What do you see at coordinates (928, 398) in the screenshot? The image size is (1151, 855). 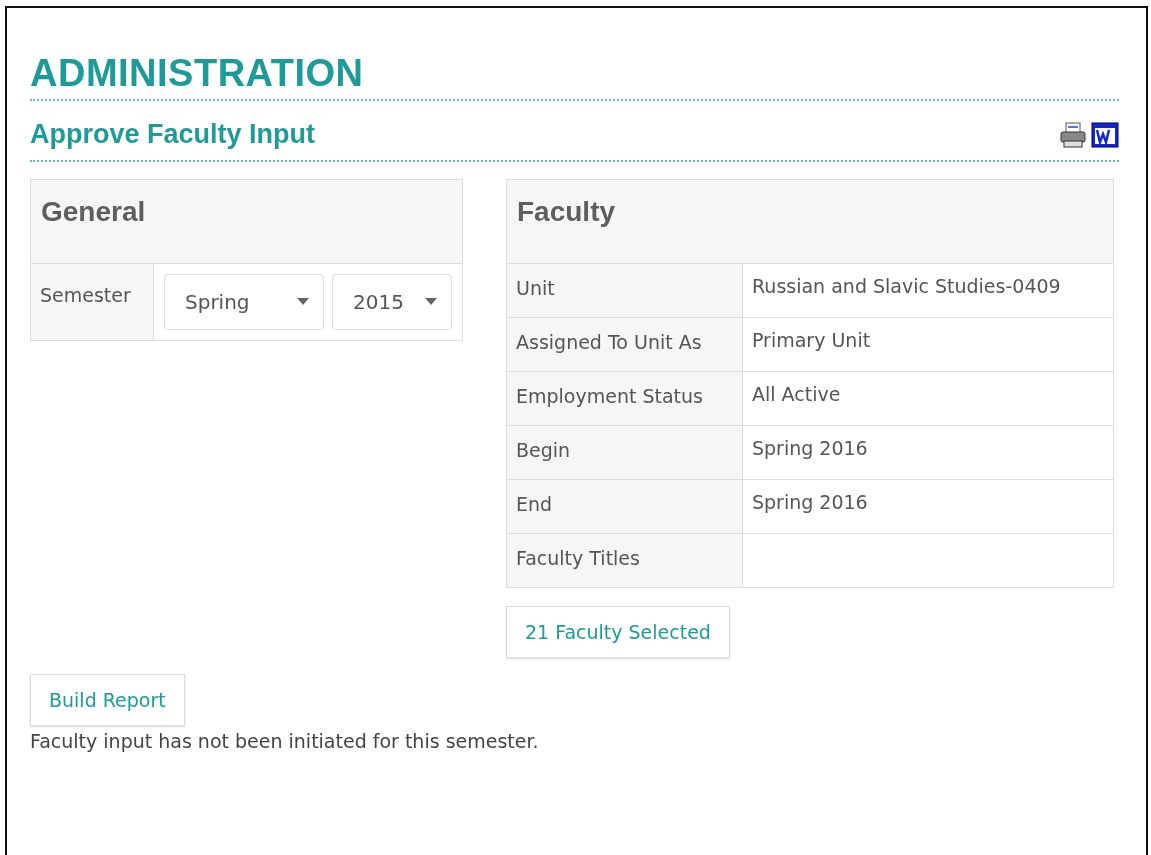 I see `table-cell: All Active` at bounding box center [928, 398].